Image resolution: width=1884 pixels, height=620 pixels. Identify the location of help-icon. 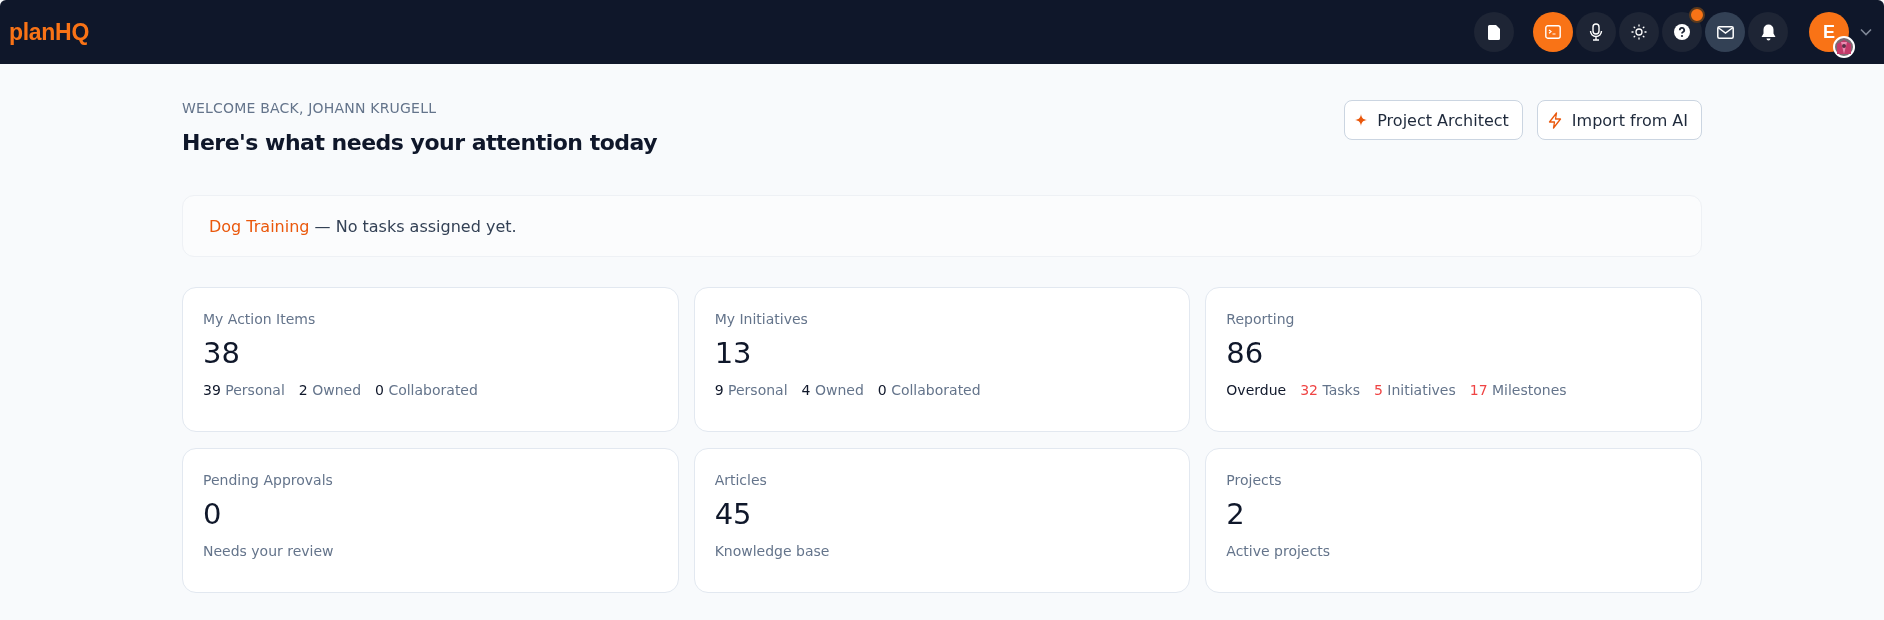
(1682, 32).